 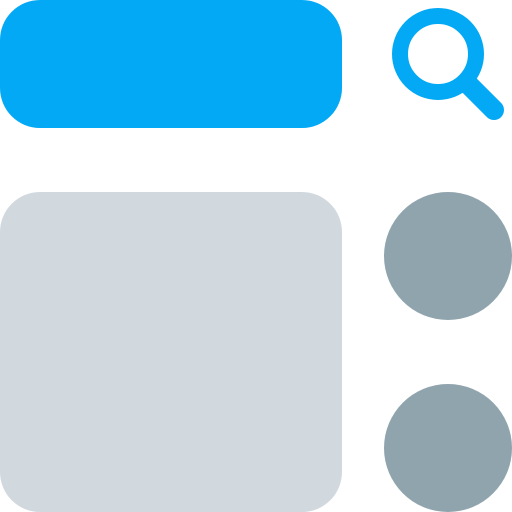 I want to click on search-icon-handle, so click(x=480, y=96).